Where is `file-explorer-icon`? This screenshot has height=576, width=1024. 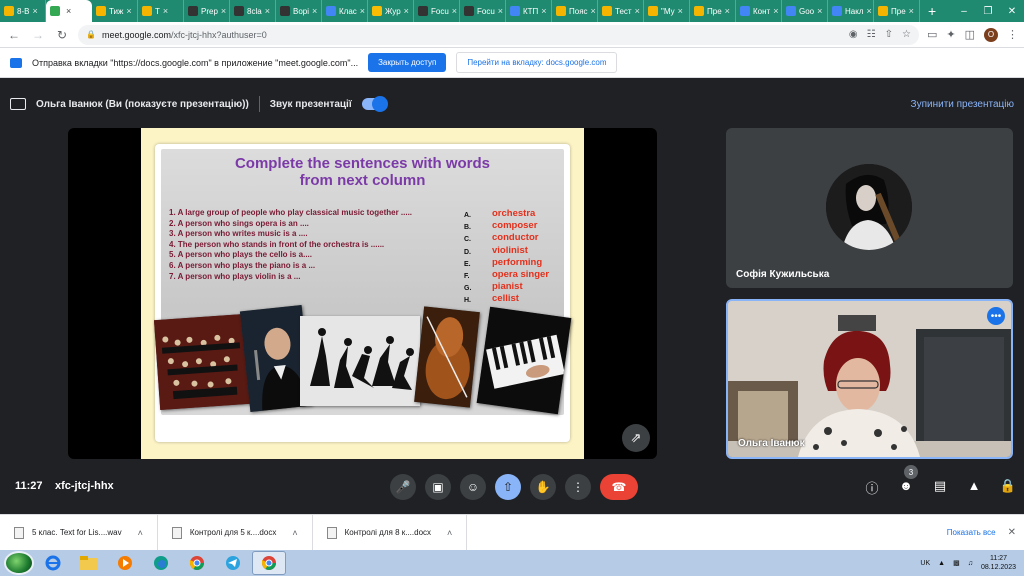 file-explorer-icon is located at coordinates (89, 563).